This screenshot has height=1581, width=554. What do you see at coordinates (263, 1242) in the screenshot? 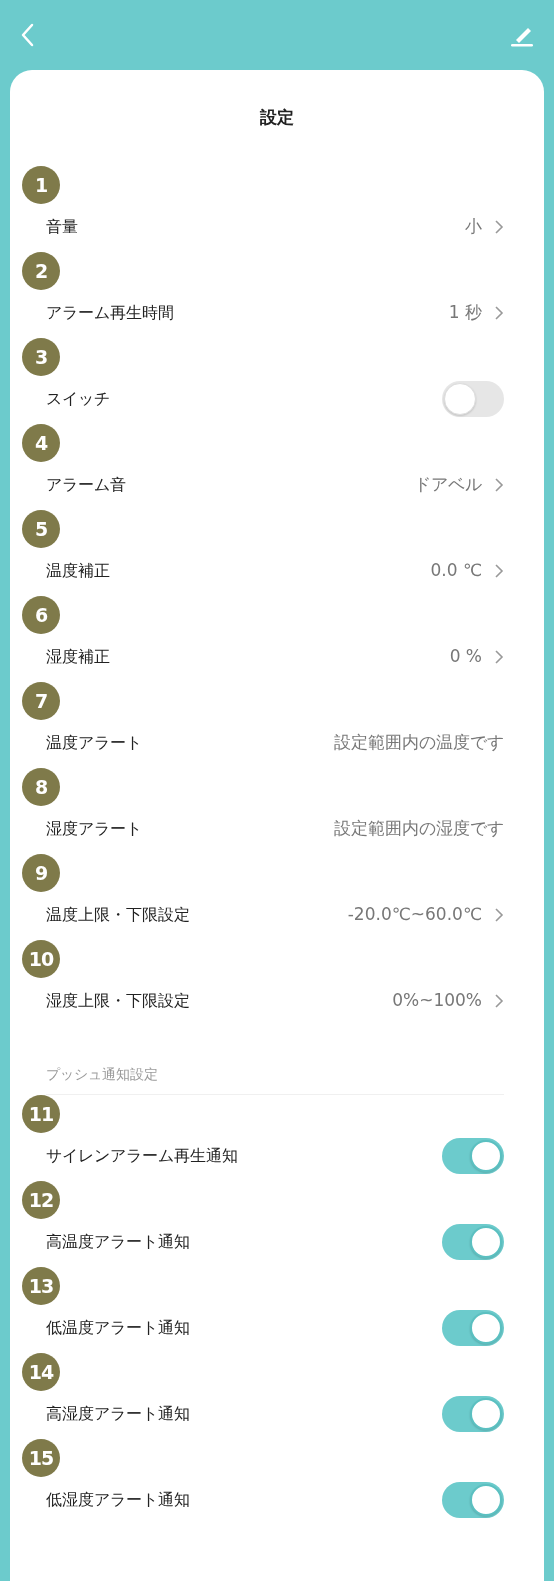
I see `setting-row: 高温度アラート通知` at bounding box center [263, 1242].